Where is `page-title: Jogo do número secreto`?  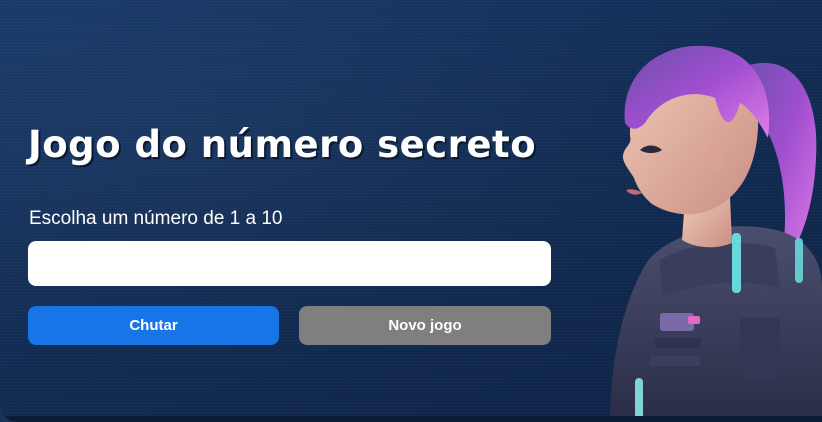 page-title: Jogo do número secreto is located at coordinates (282, 144).